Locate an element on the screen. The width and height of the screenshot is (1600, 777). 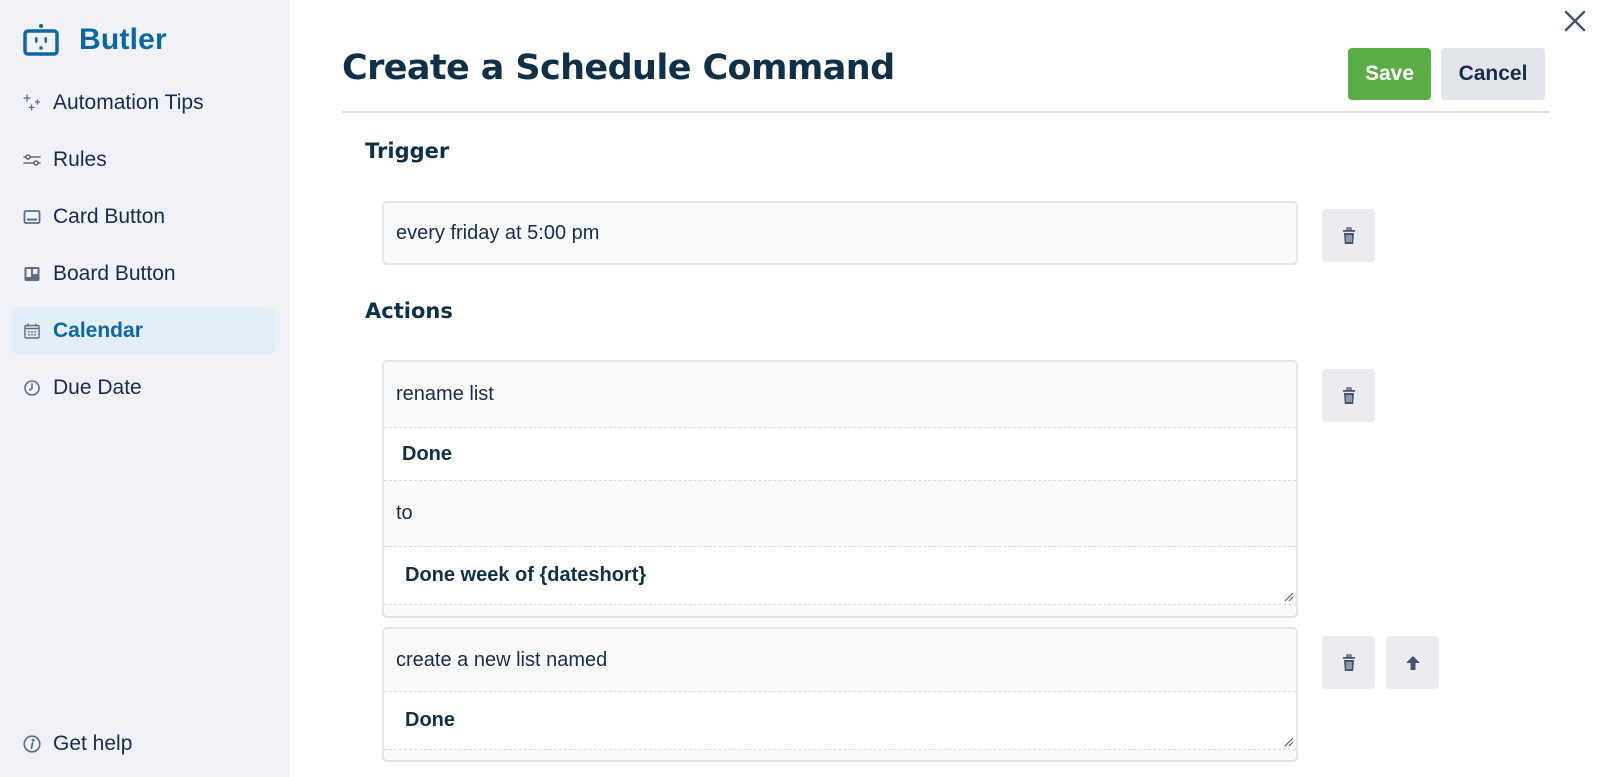
delete-trigger-button is located at coordinates (1348, 235).